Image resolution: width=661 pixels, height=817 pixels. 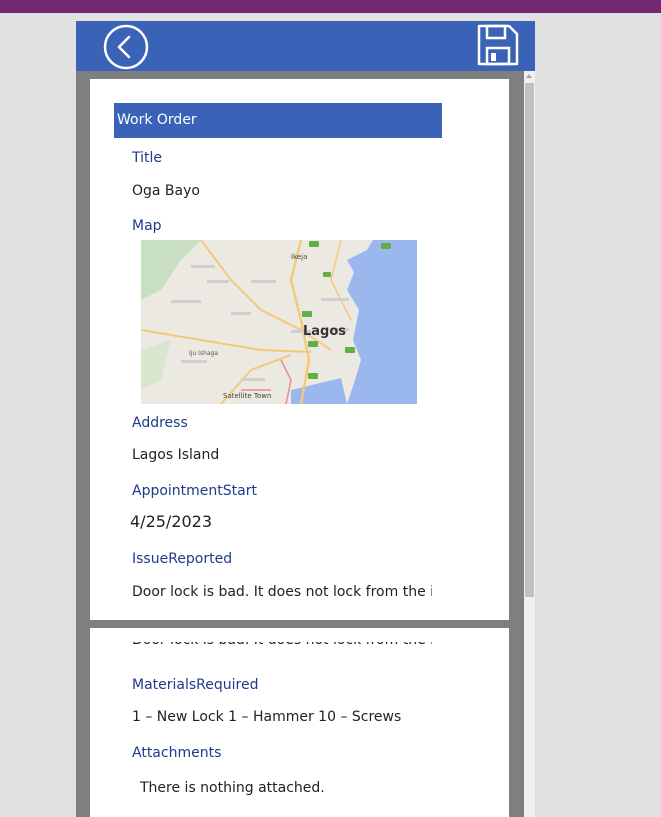 What do you see at coordinates (176, 455) in the screenshot?
I see `address-value: Lagos Island` at bounding box center [176, 455].